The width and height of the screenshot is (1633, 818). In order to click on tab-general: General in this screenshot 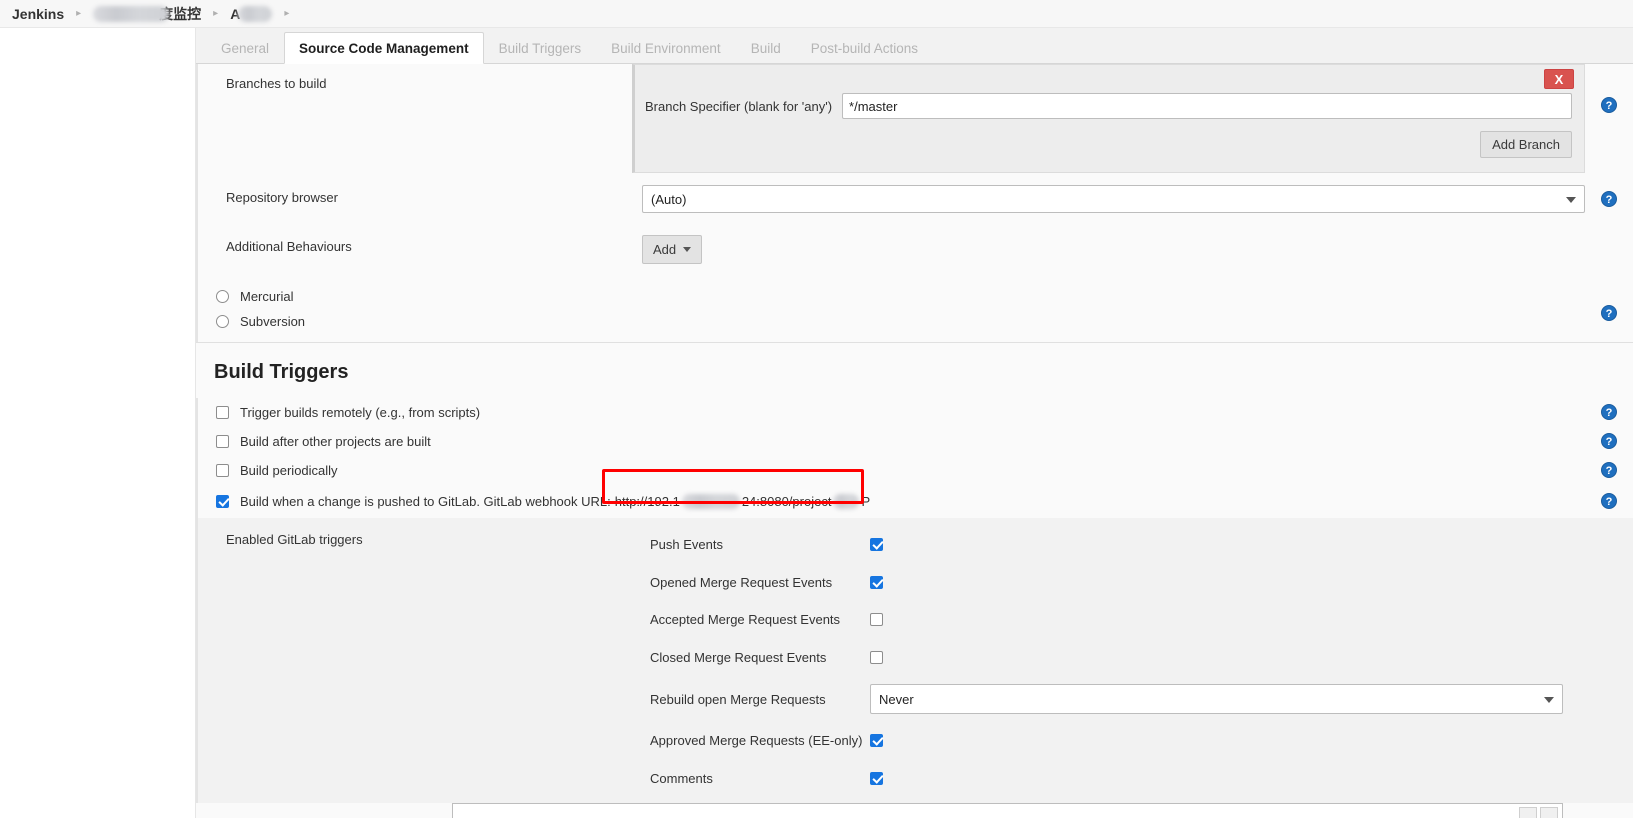, I will do `click(245, 48)`.